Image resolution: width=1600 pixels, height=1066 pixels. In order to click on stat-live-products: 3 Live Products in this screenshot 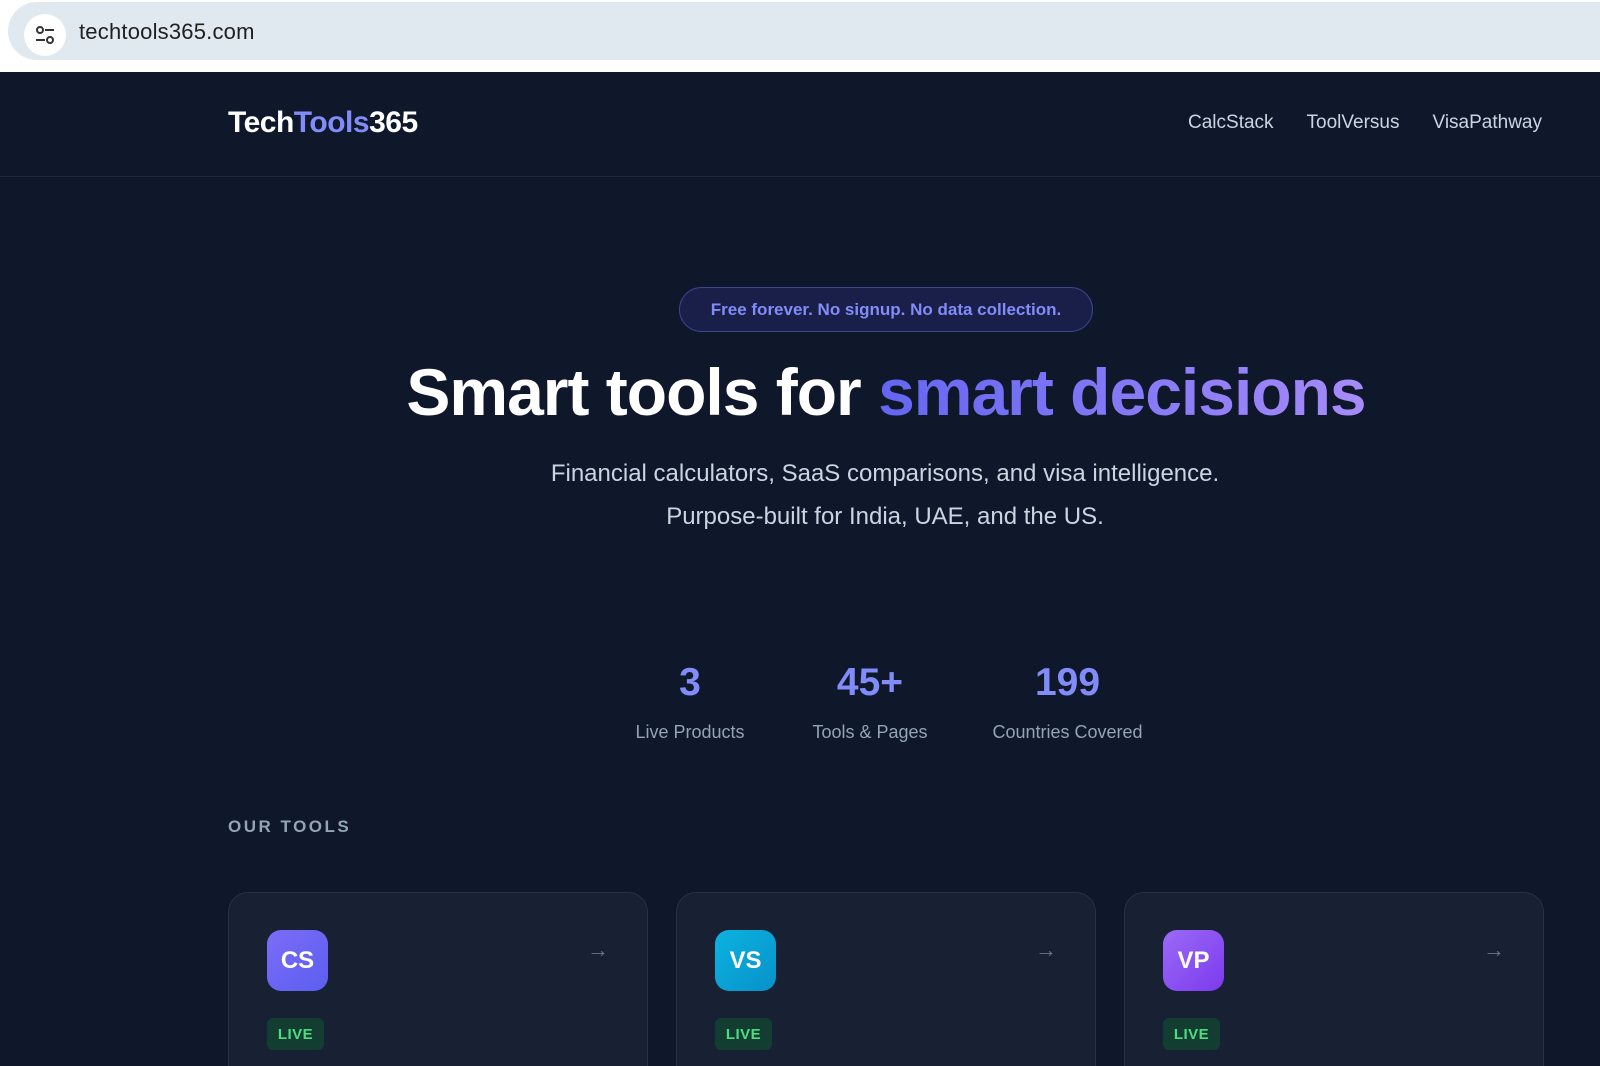, I will do `click(690, 701)`.